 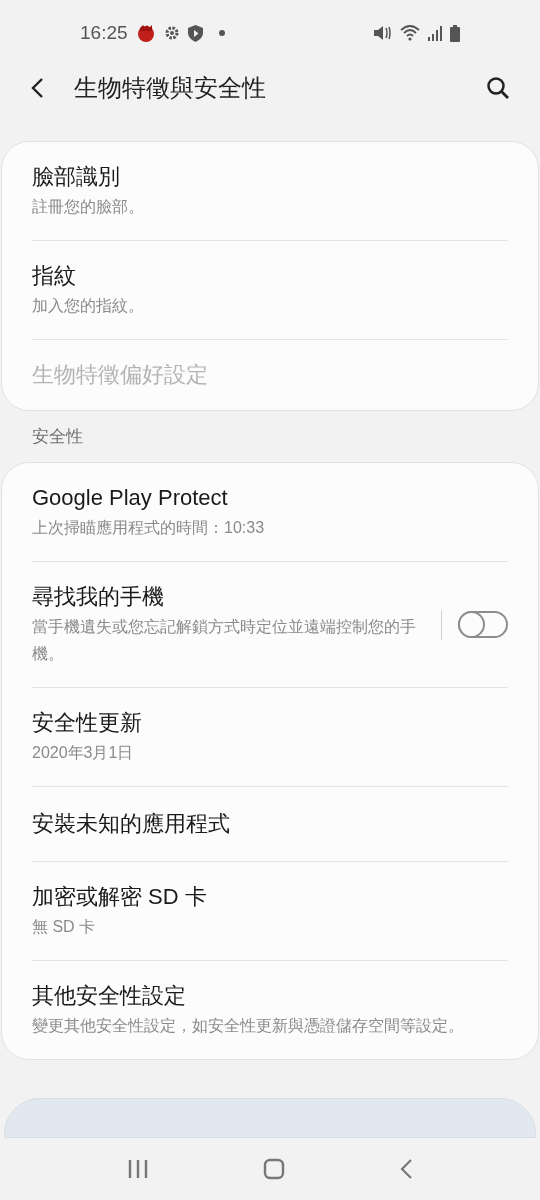 What do you see at coordinates (270, 911) in the screenshot?
I see `settings-row: 加密或解密 SD 卡 無 SD 卡` at bounding box center [270, 911].